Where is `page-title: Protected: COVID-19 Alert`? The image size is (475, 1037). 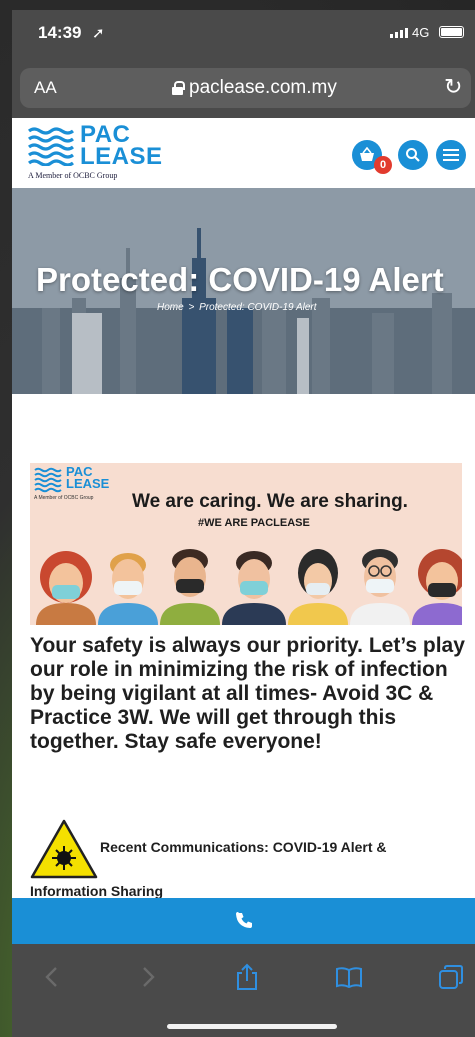 page-title: Protected: COVID-19 Alert is located at coordinates (240, 279).